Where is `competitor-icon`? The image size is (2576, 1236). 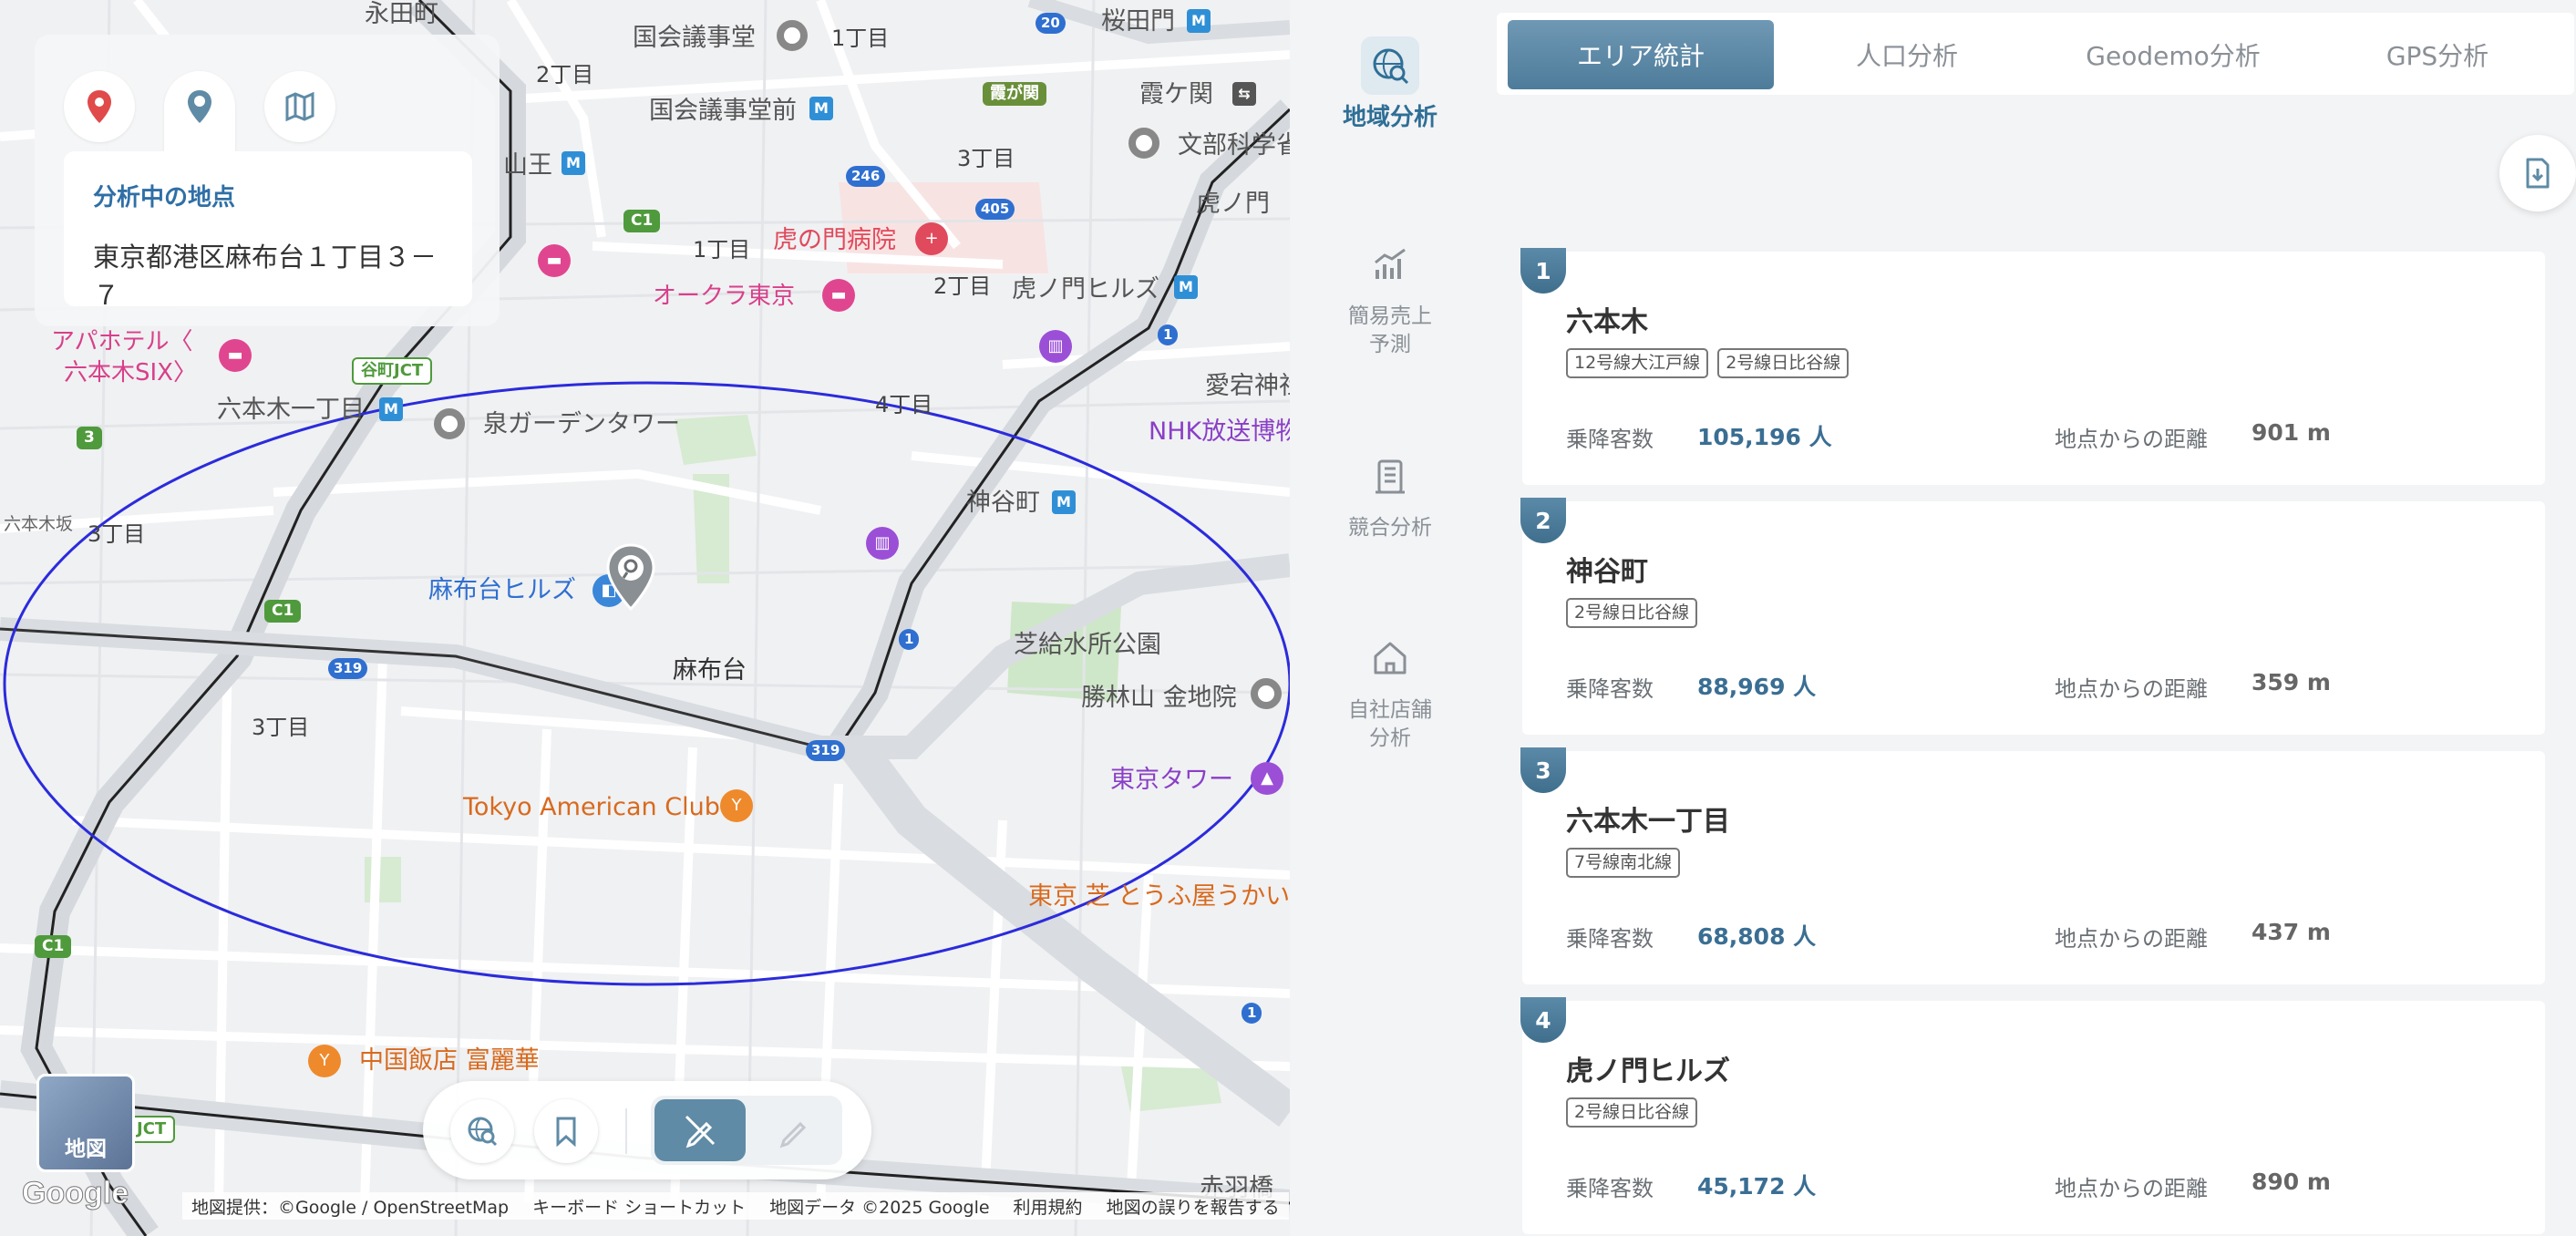
competitor-icon is located at coordinates (1390, 476).